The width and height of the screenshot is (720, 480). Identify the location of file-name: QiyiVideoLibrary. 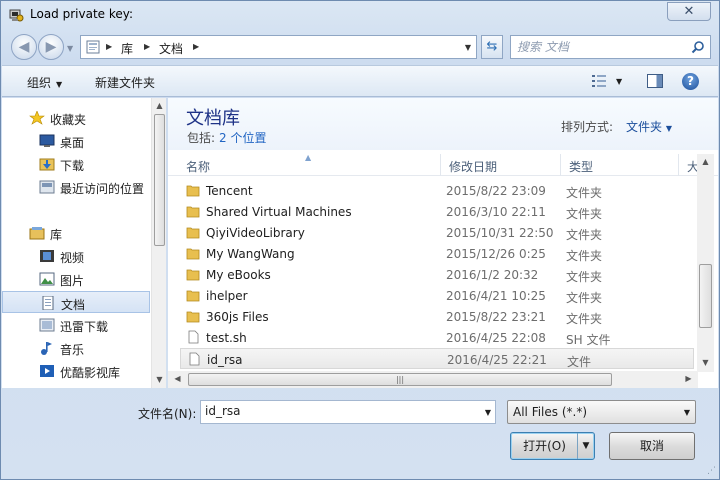
(255, 233).